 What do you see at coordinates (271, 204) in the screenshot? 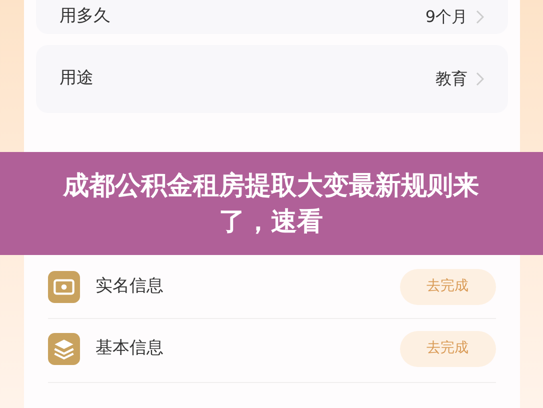
I see `banner-title: 成都公积金租房提取大变最新规则来了，速看` at bounding box center [271, 204].